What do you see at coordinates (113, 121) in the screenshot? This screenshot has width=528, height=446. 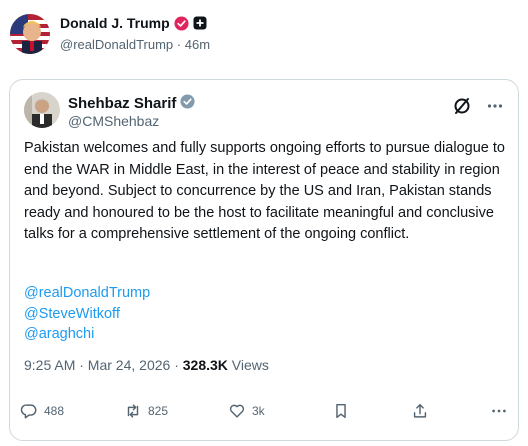 I see `quoted-author-handle: @CMShehbaz` at bounding box center [113, 121].